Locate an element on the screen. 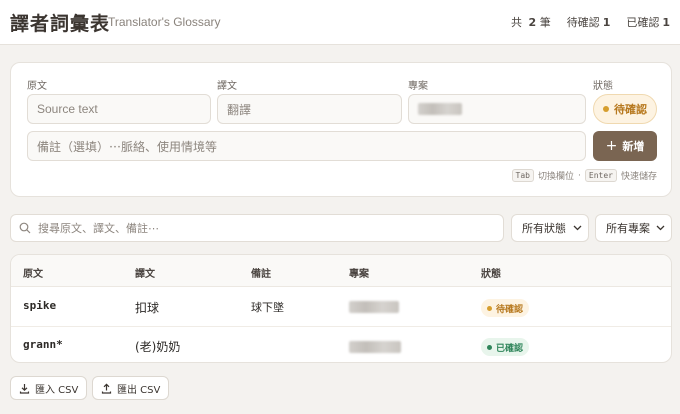 This screenshot has height=414, width=680. table-row: grann* (老)奶奶 已確認 is located at coordinates (341, 344).